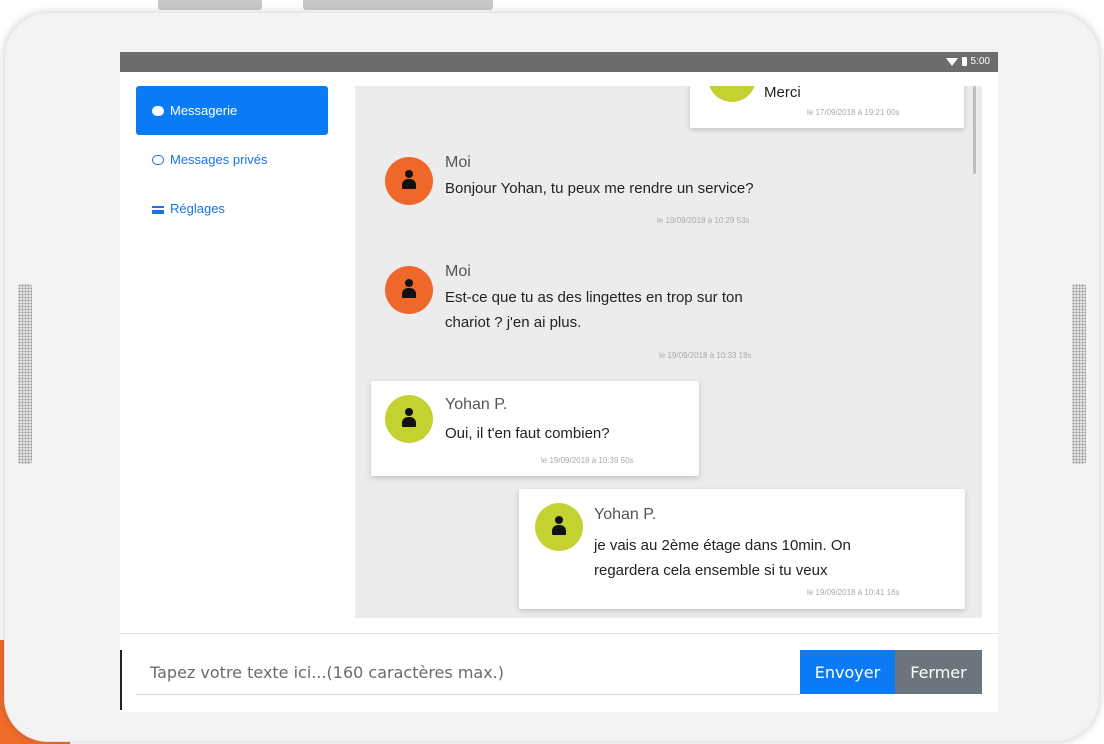 This screenshot has height=744, width=1104. I want to click on message-composer, so click(468, 672).